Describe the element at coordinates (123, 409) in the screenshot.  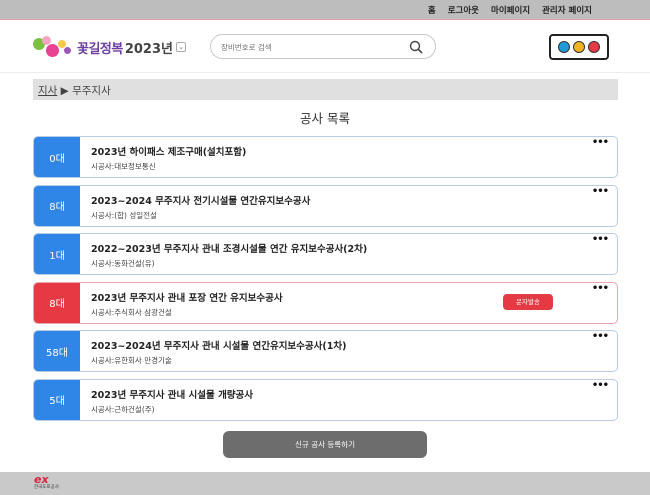
I see `project-contractor: 시공사:근하건설(주)` at that location.